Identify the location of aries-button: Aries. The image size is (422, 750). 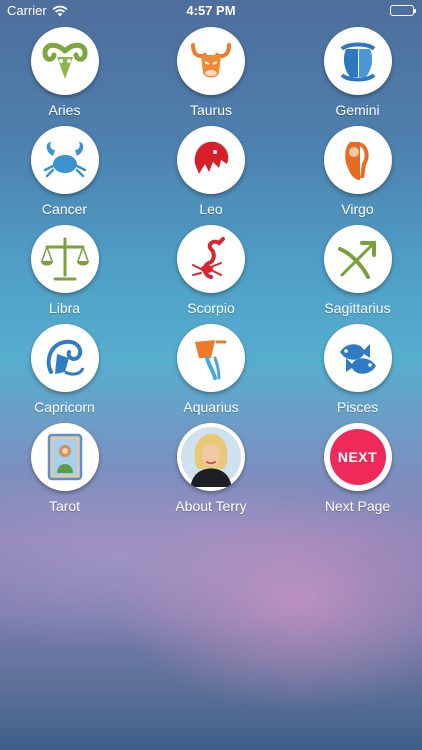
(64, 76).